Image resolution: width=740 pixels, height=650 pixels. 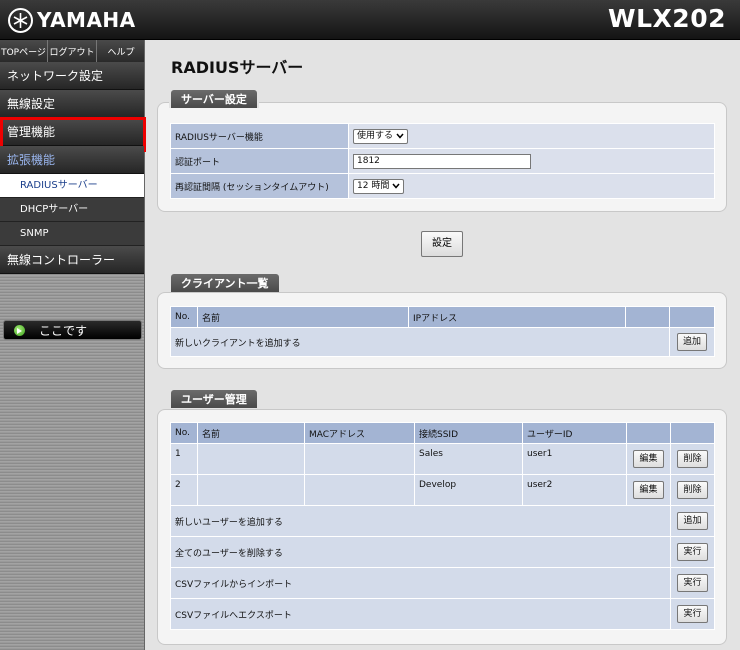 I want to click on add-client-label: 新しいクライアントを追加する, so click(x=420, y=342).